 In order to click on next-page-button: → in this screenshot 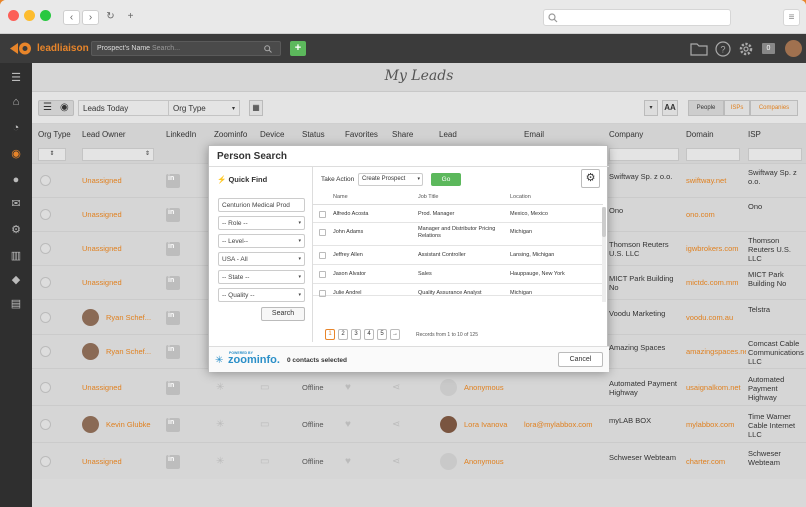, I will do `click(395, 334)`.